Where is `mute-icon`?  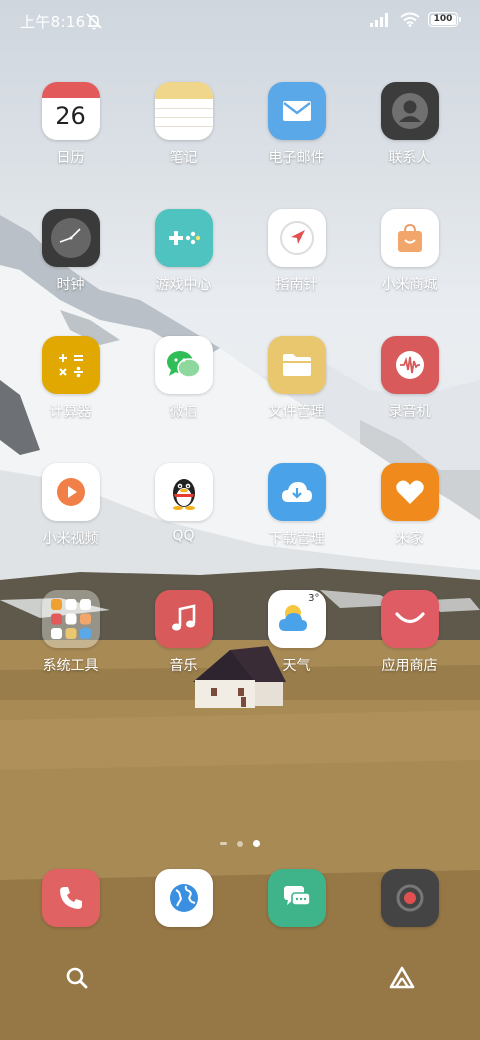
mute-icon is located at coordinates (94, 21).